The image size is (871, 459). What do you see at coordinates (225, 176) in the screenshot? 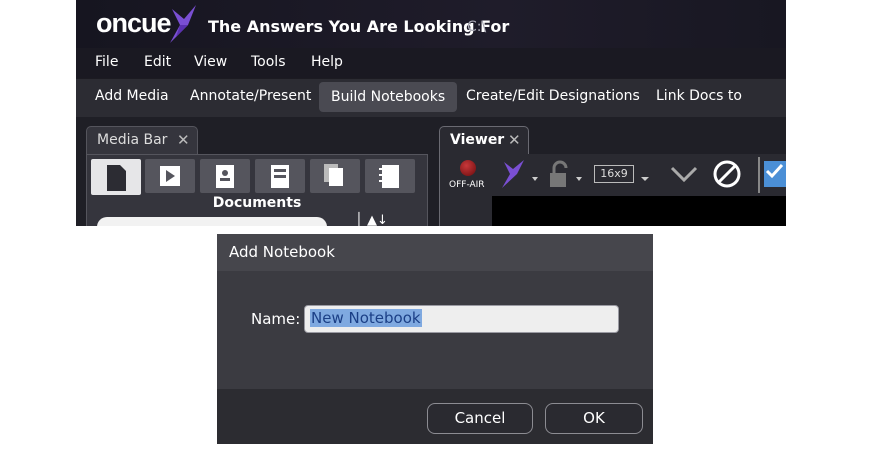
I see `witness-icon` at bounding box center [225, 176].